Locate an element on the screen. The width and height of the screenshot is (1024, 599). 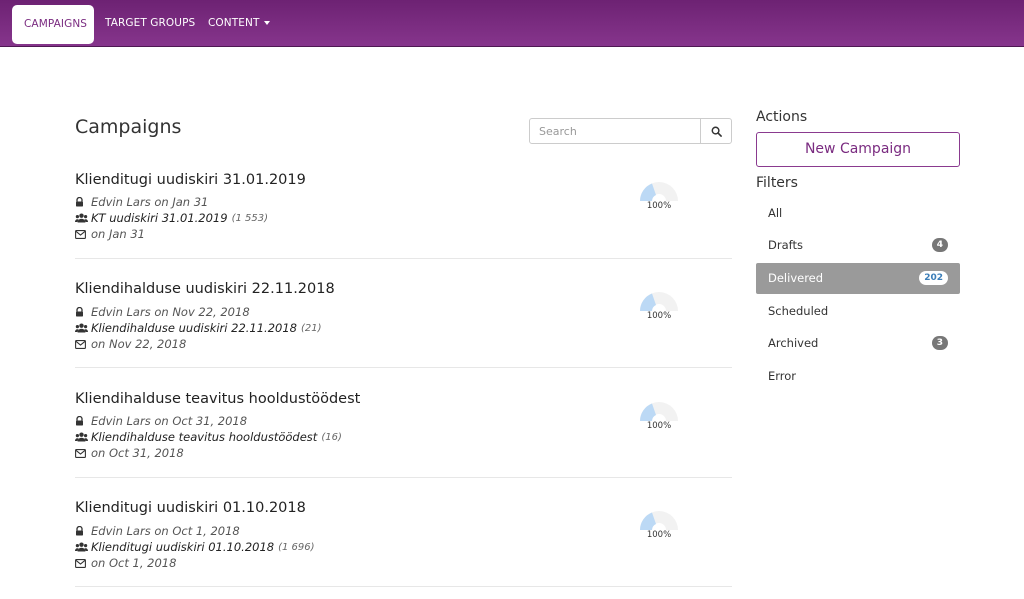
nav-tab-content: CONTENT is located at coordinates (239, 23).